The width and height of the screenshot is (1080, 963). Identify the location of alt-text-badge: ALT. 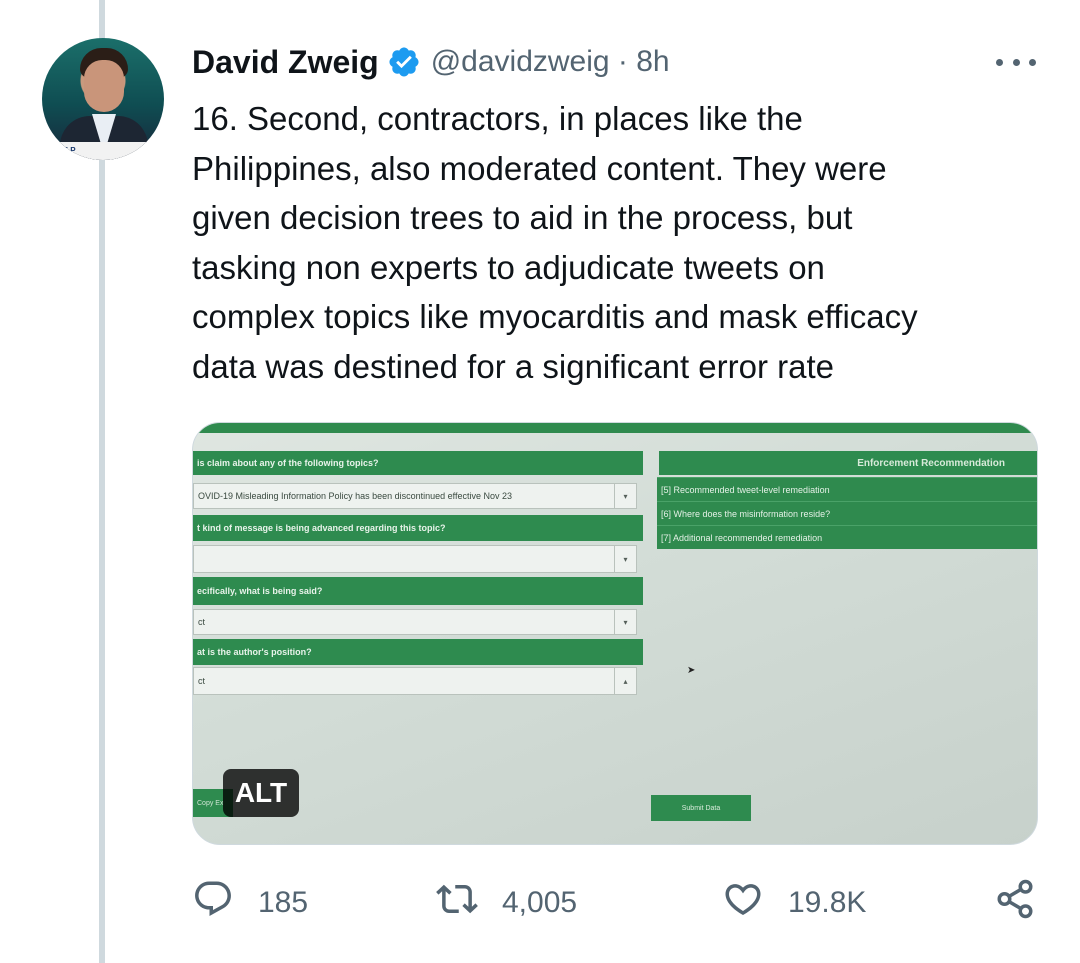
(261, 793).